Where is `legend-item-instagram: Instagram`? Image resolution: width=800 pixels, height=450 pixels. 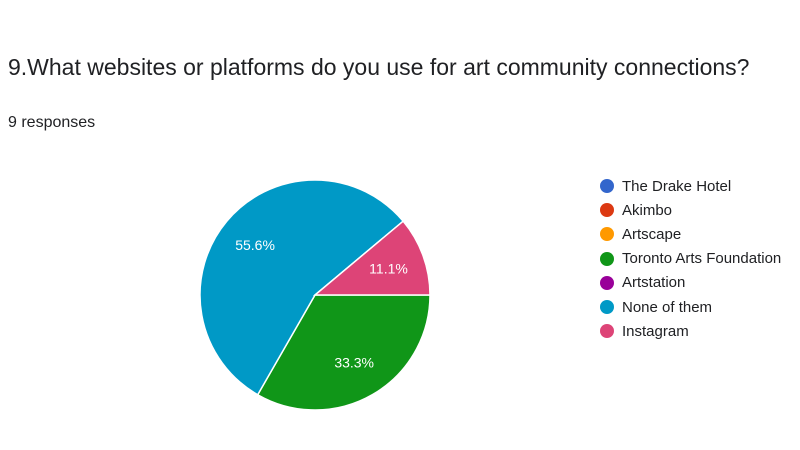 legend-item-instagram: Instagram is located at coordinates (690, 331).